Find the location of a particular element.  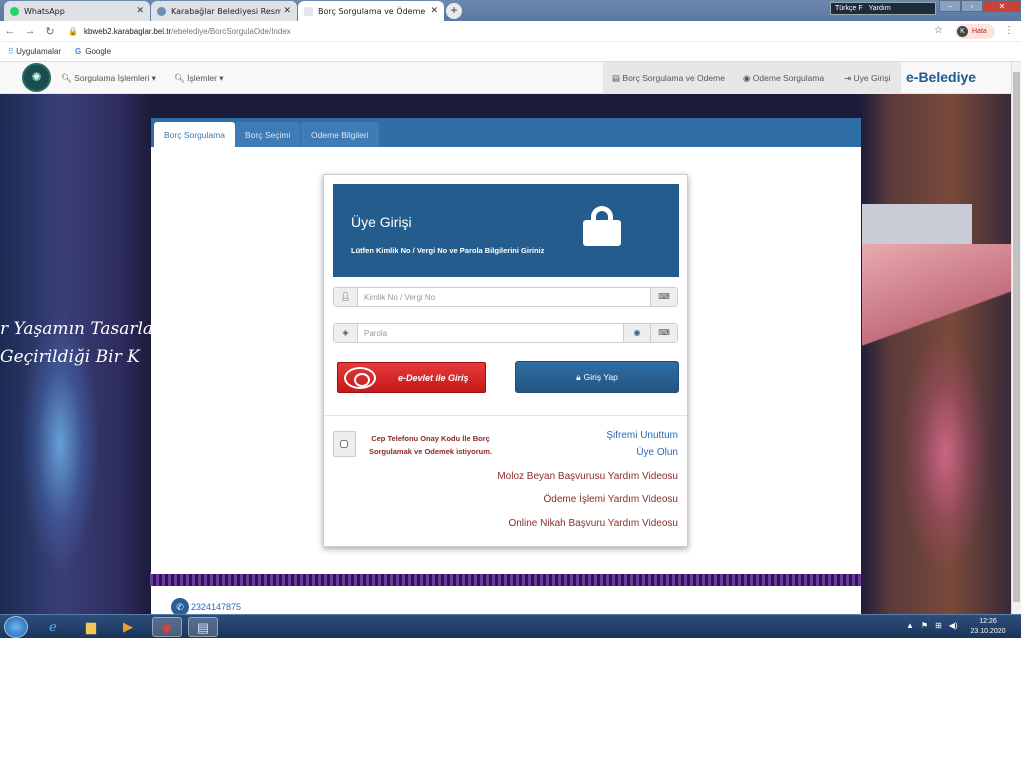

chrome-icon: ◉ is located at coordinates (167, 627).